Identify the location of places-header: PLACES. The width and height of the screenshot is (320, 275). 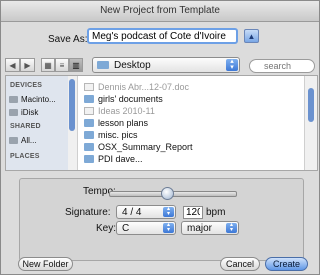
(25, 156).